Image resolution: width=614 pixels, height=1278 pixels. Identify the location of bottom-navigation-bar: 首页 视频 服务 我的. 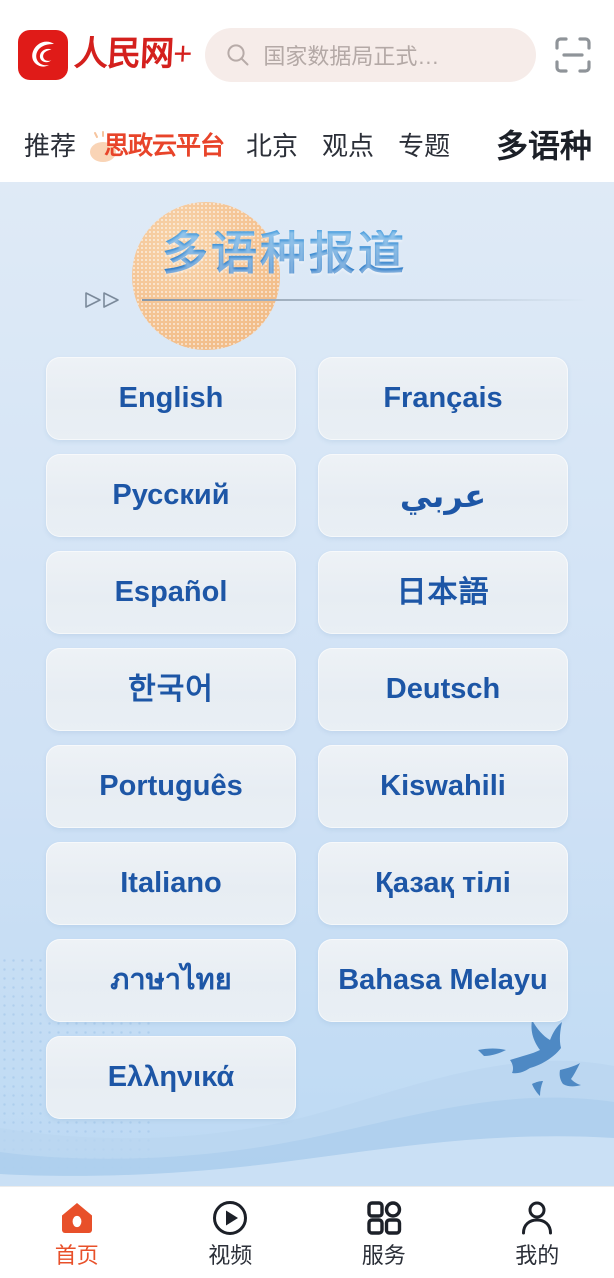
(307, 1232).